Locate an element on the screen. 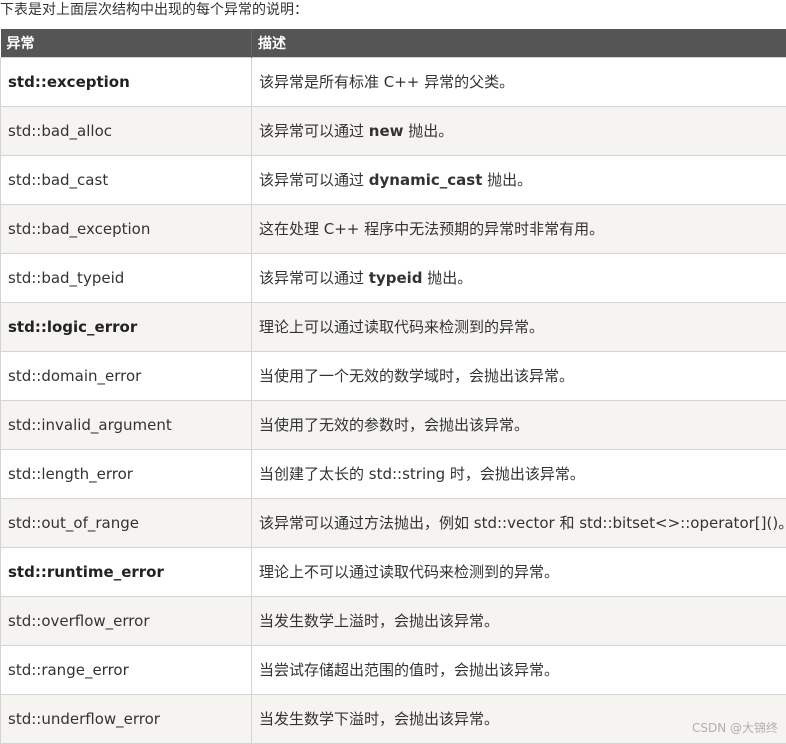  intro-text: 下表是对上面层次结构中出现的每个异常的说明： is located at coordinates (154, 12).